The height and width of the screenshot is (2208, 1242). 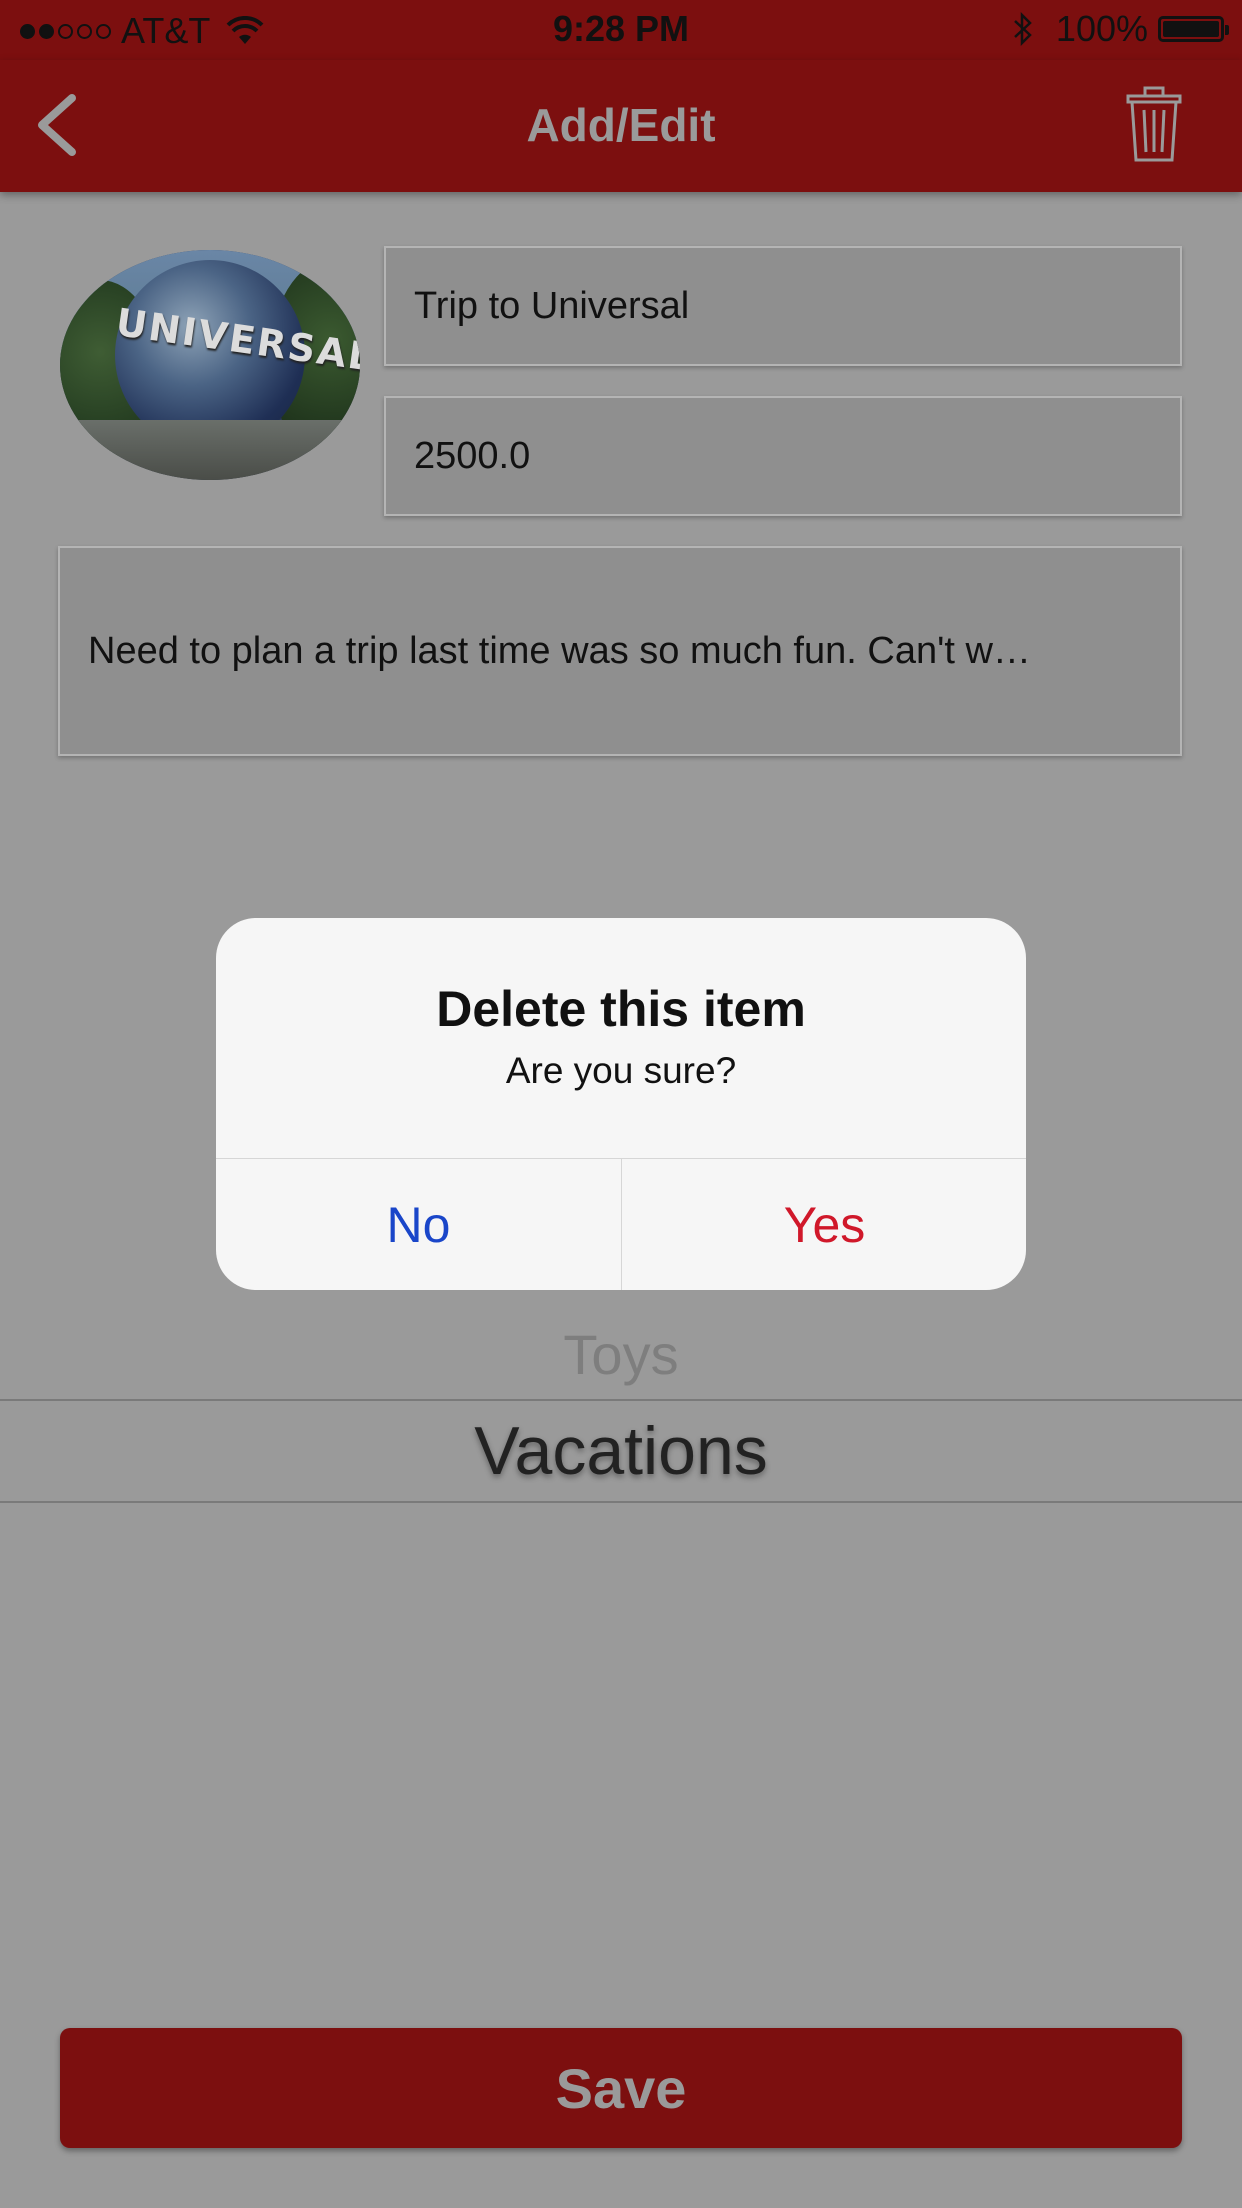 I want to click on battery-percent: 100%, so click(x=1101, y=28).